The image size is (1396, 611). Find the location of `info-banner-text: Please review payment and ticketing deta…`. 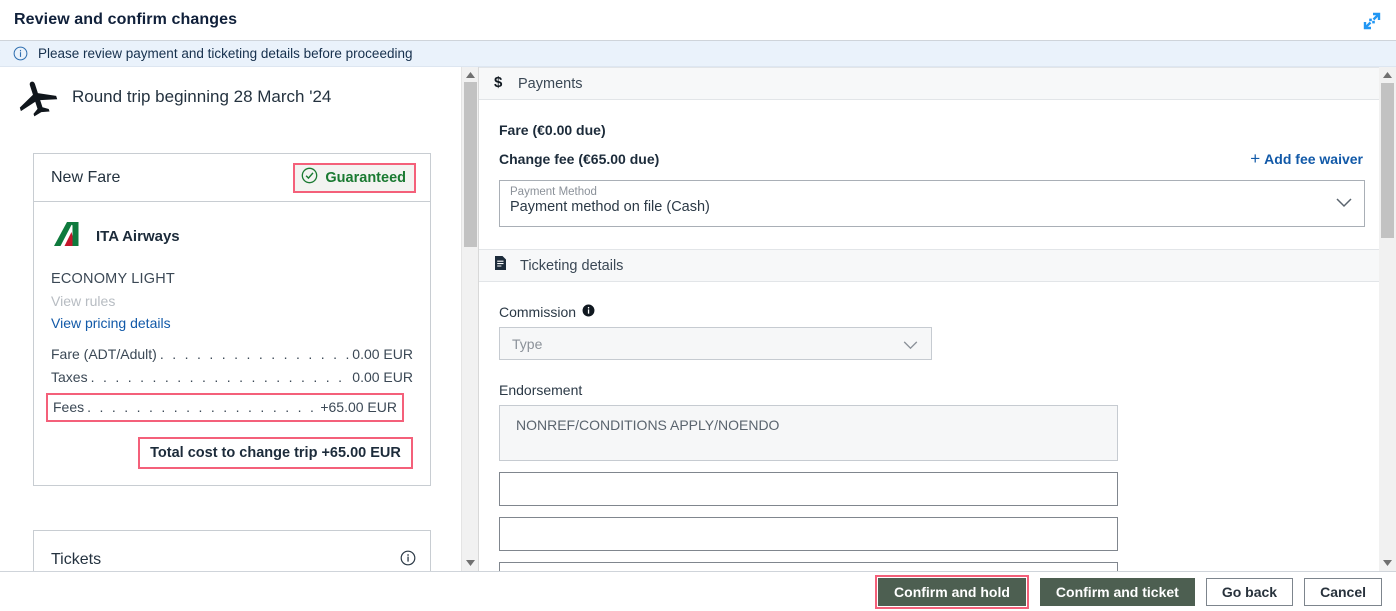

info-banner-text: Please review payment and ticketing deta… is located at coordinates (225, 53).